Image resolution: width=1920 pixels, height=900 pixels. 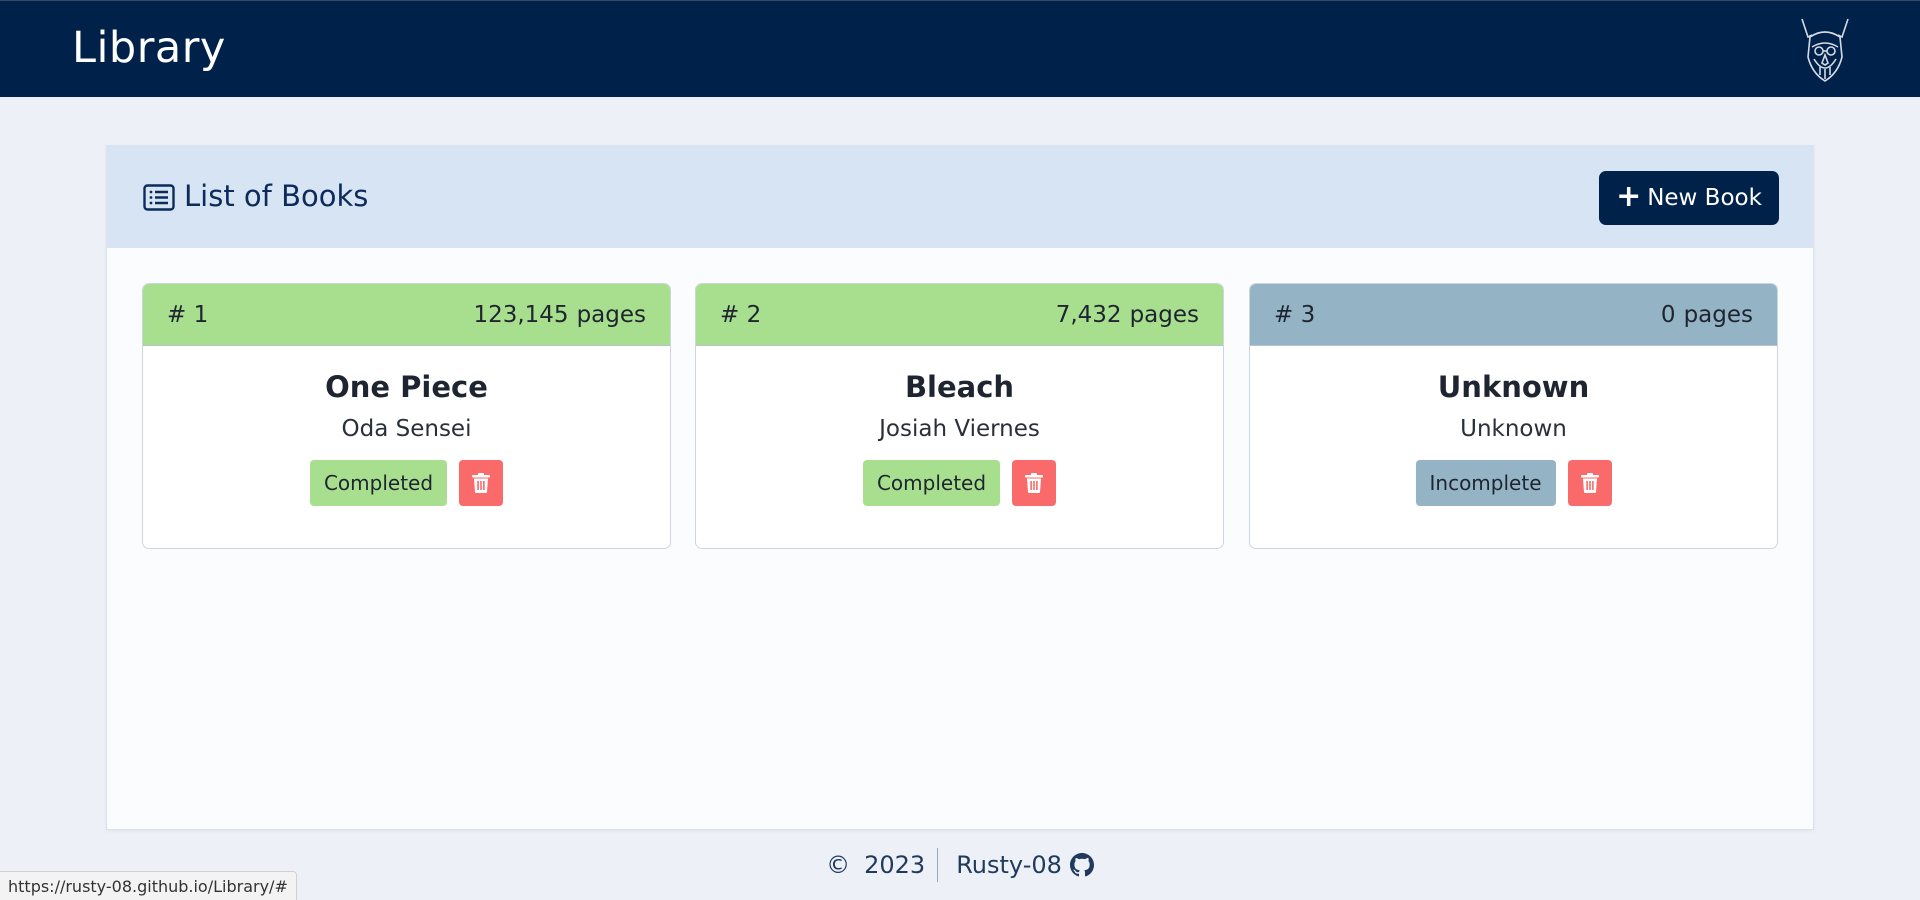 I want to click on card-actions: Incomplete, so click(x=1513, y=483).